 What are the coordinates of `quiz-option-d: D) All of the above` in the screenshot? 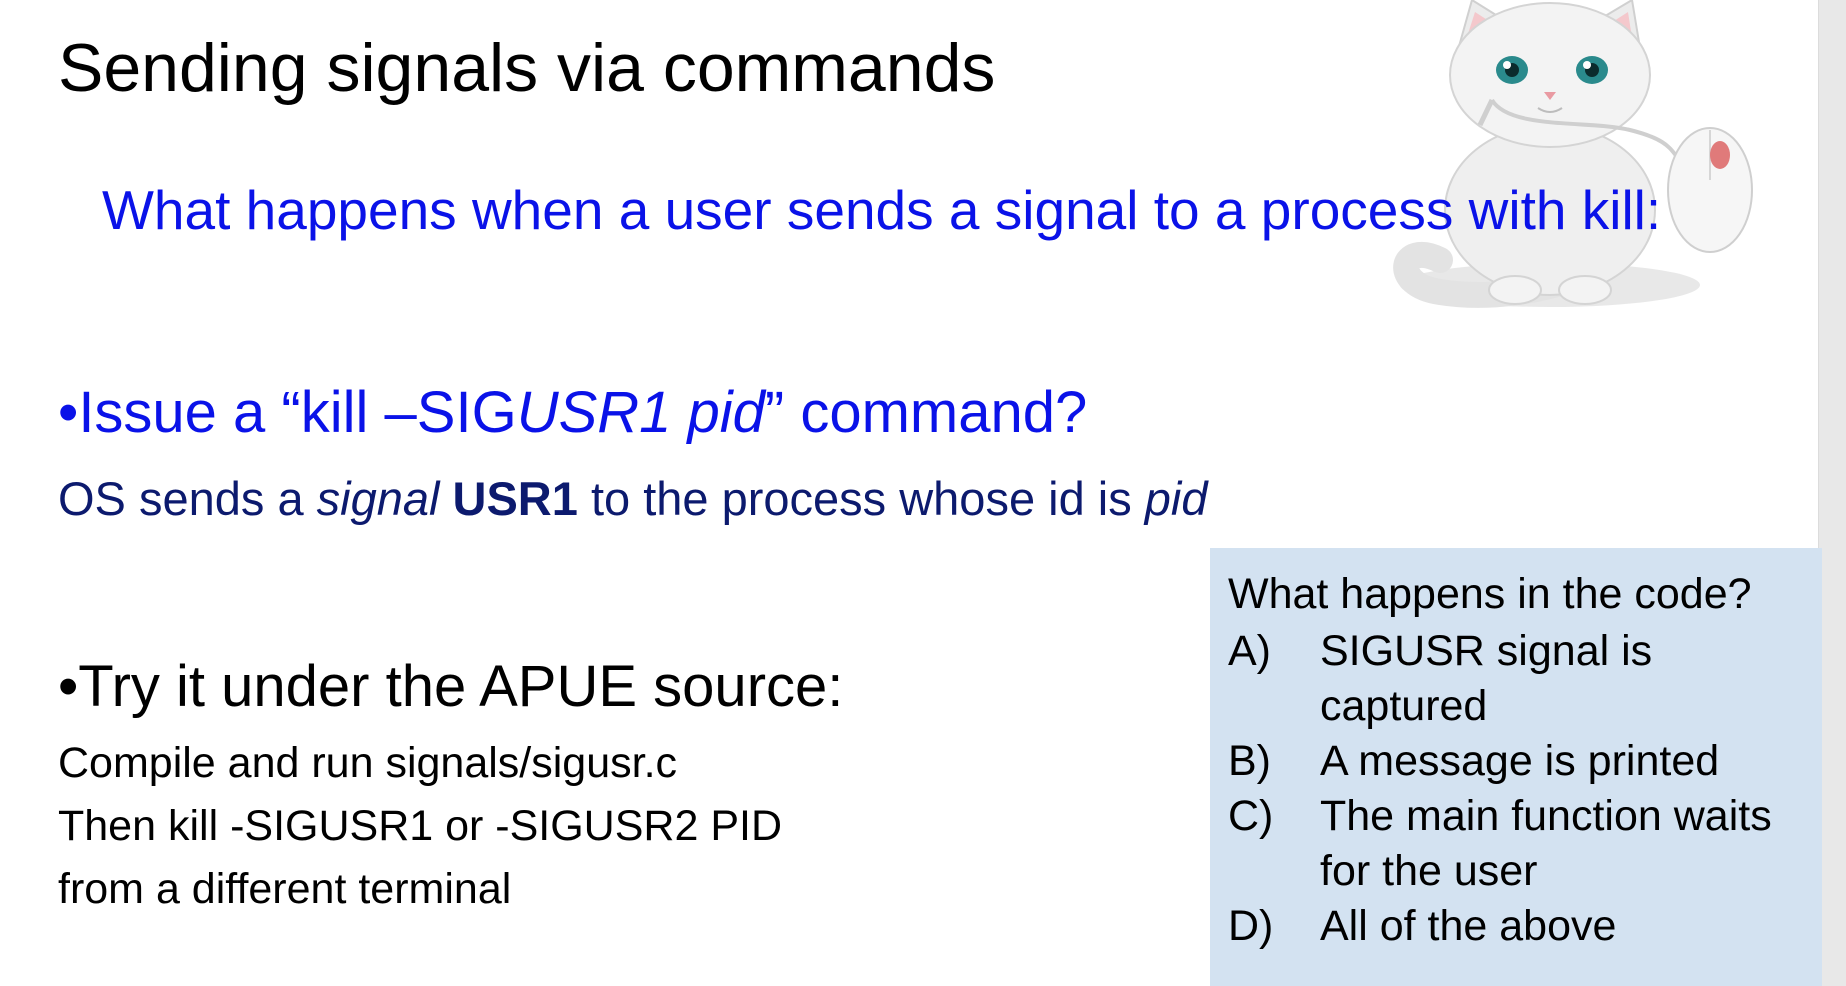 It's located at (1525, 926).